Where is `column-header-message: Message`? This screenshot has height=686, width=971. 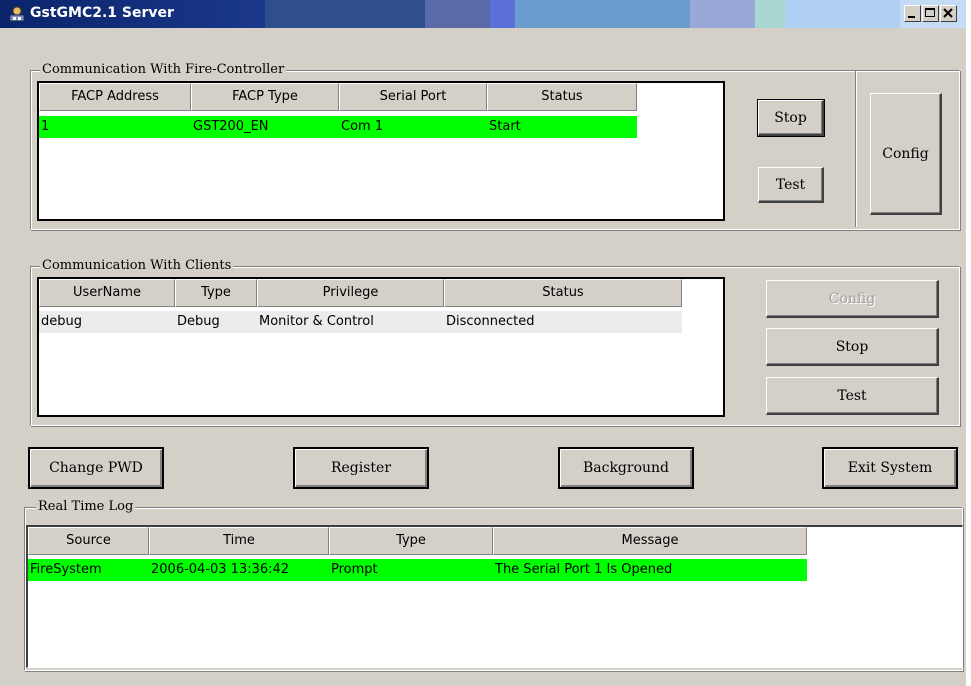
column-header-message: Message is located at coordinates (650, 541).